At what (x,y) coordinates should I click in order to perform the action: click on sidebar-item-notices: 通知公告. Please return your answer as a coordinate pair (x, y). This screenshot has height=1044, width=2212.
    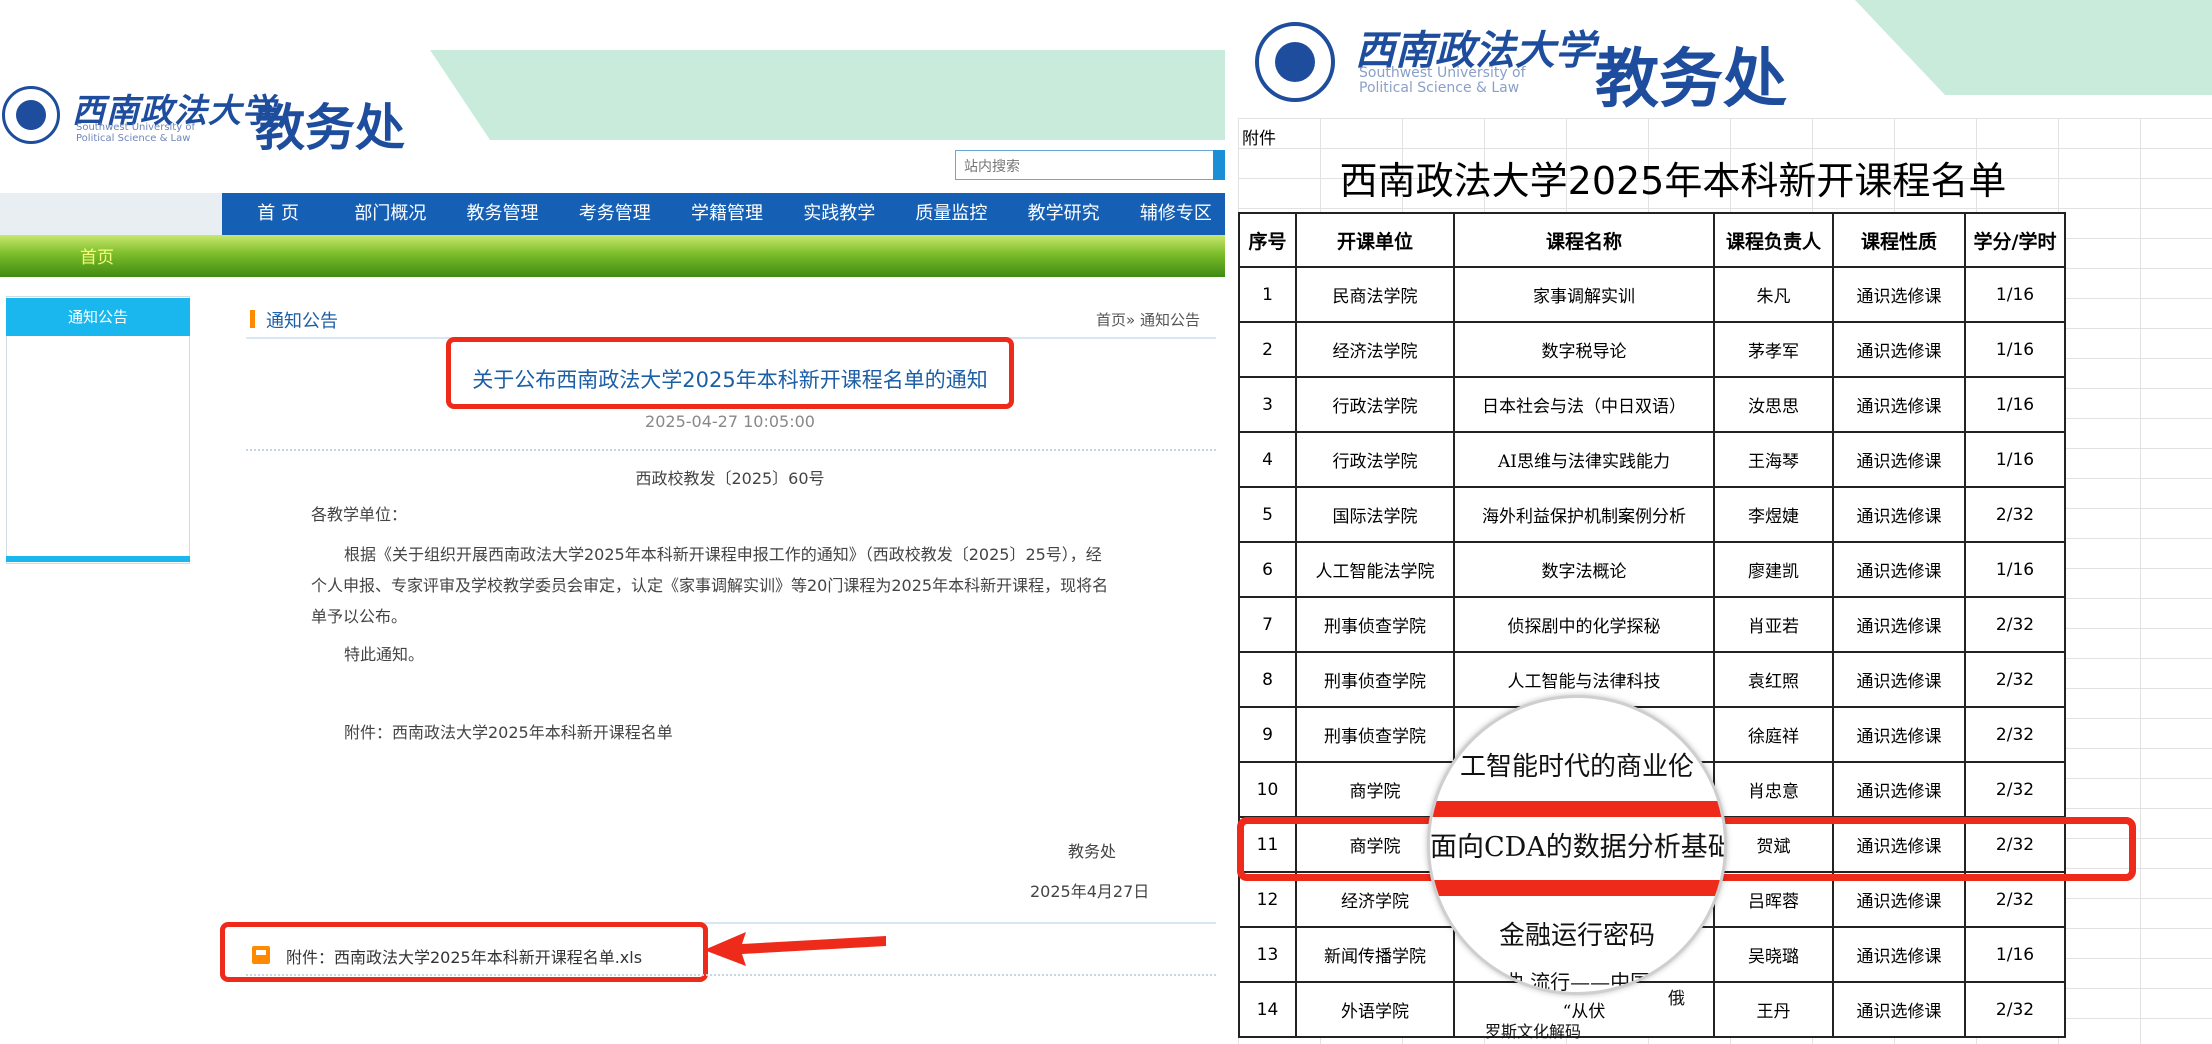
    Looking at the image, I should click on (98, 317).